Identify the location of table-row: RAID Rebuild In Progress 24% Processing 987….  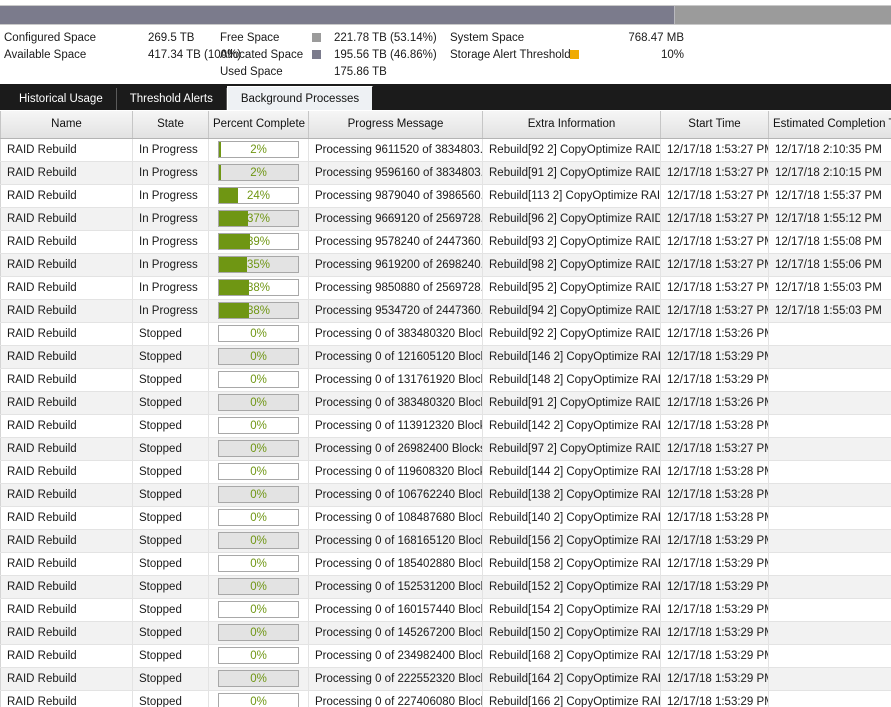
(445, 196).